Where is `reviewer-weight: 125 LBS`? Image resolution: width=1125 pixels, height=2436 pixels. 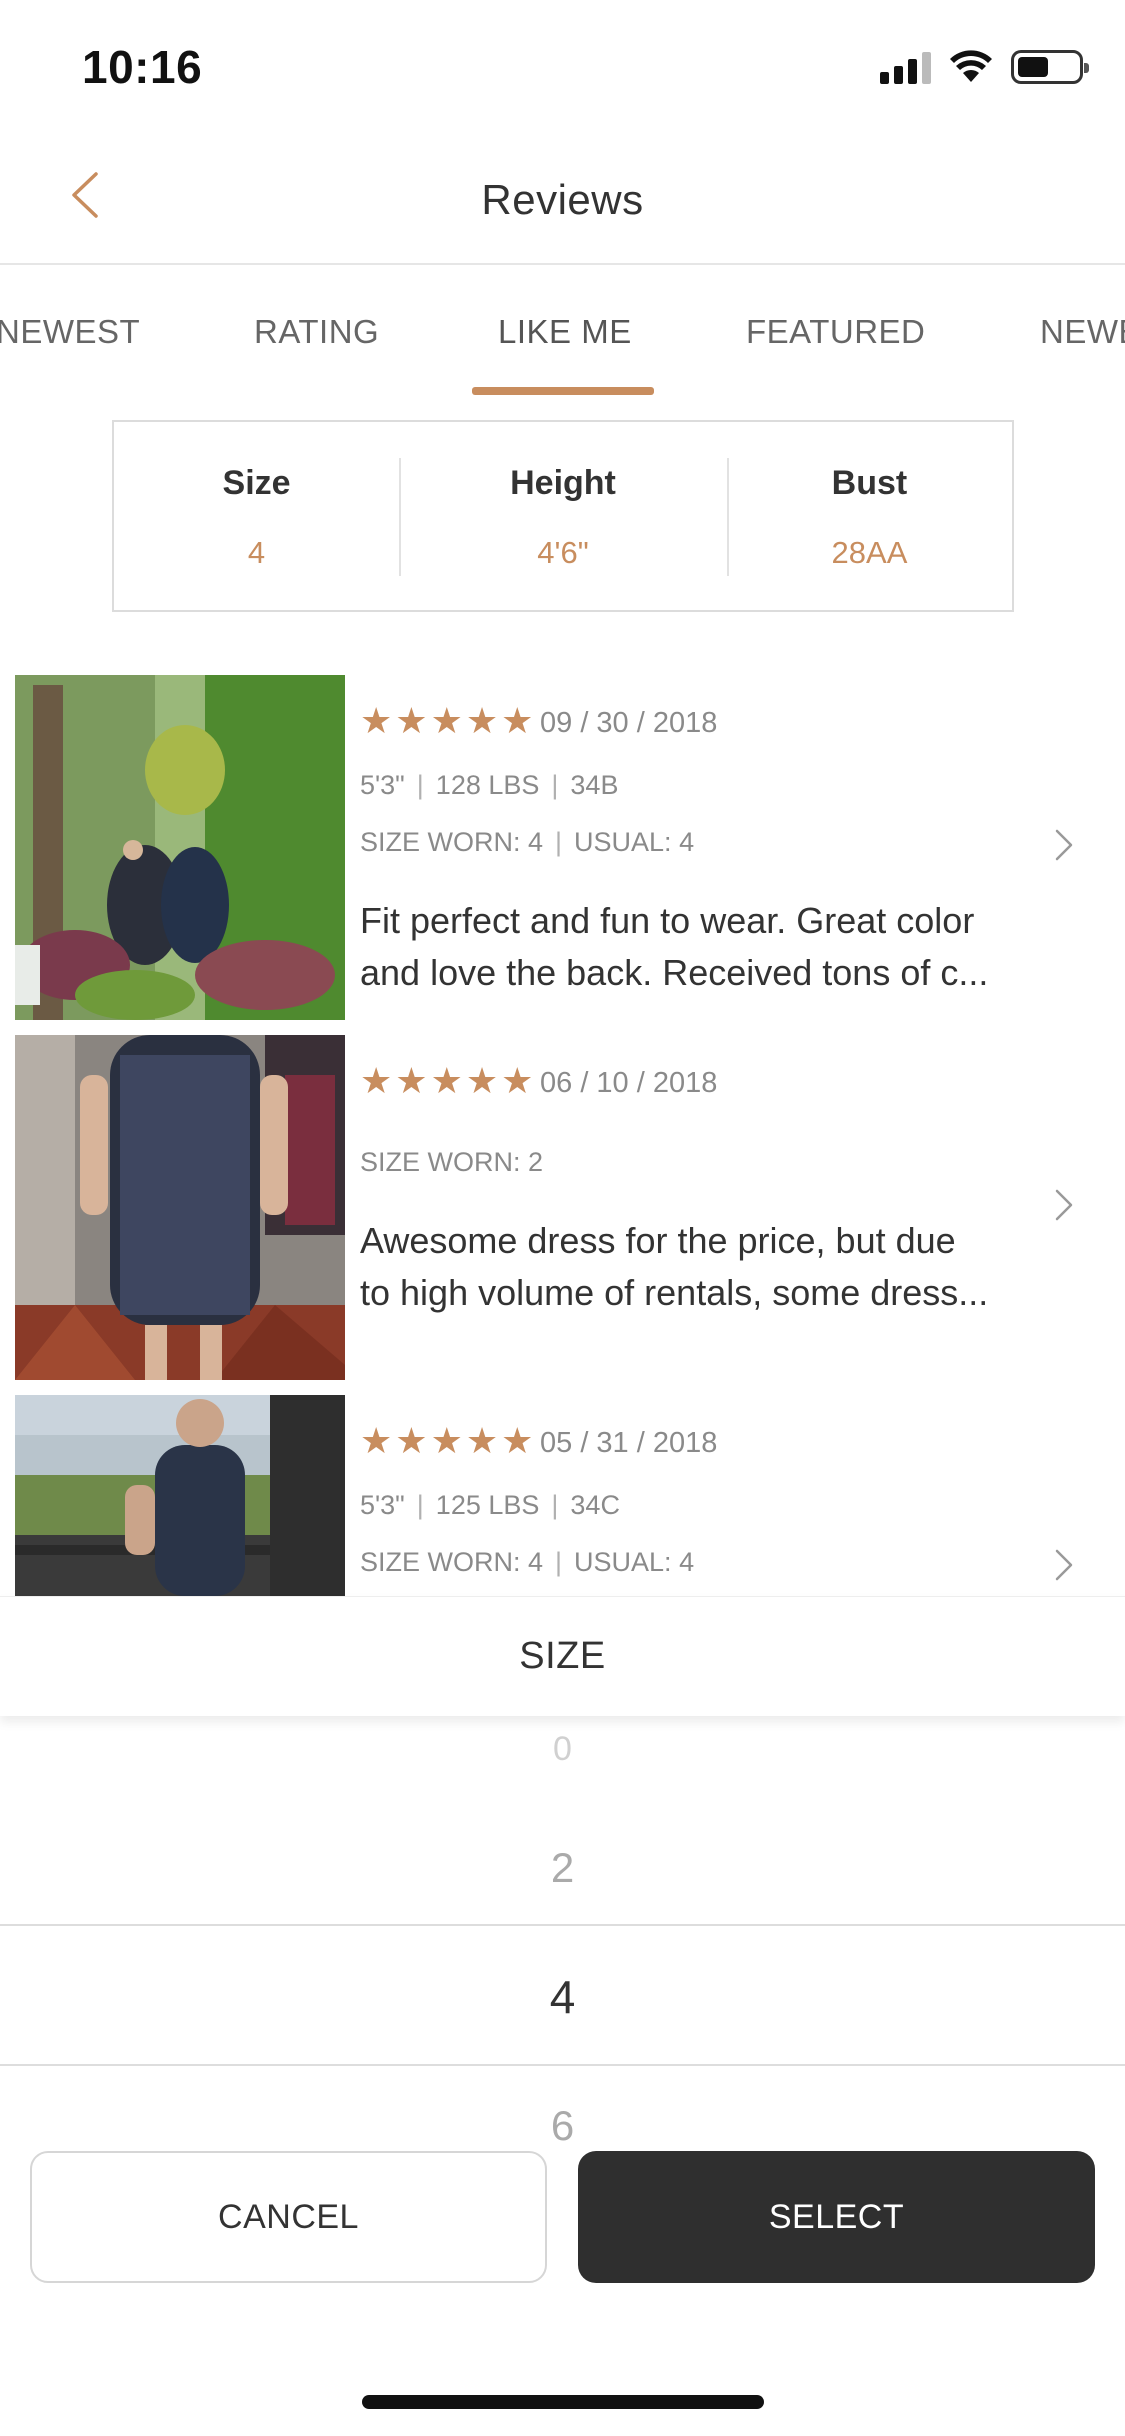
reviewer-weight: 125 LBS is located at coordinates (487, 1505).